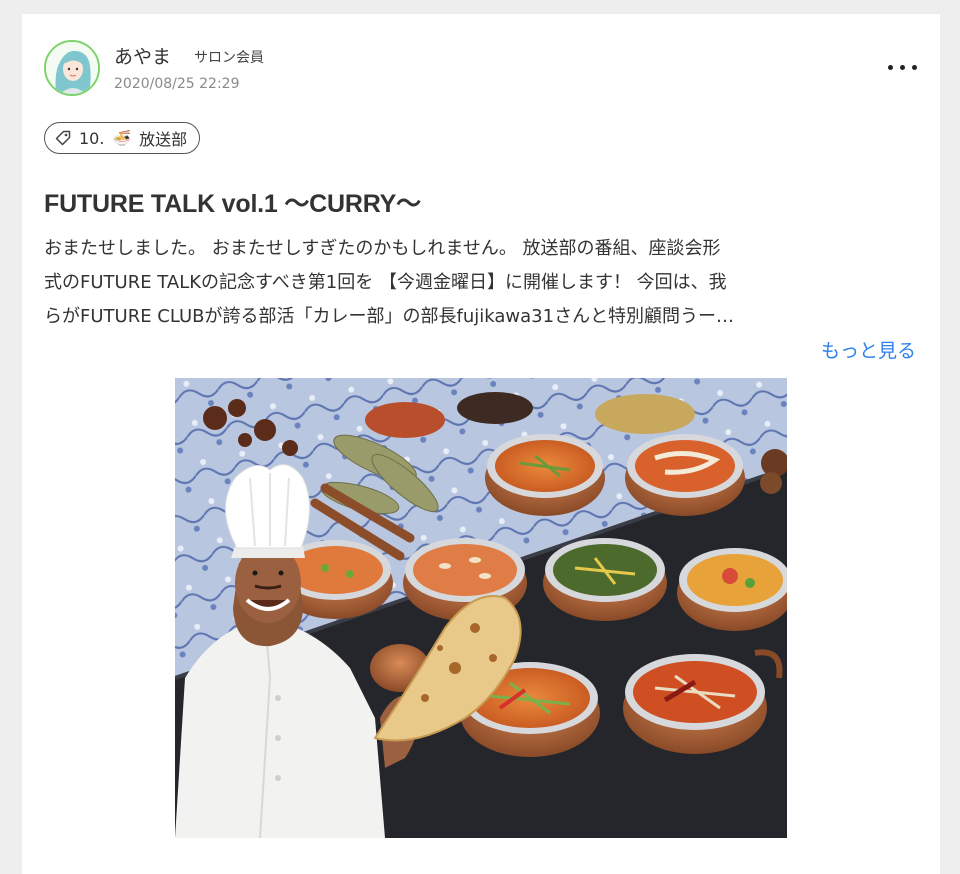 This screenshot has height=874, width=960. I want to click on author-role: サロン会員, so click(229, 58).